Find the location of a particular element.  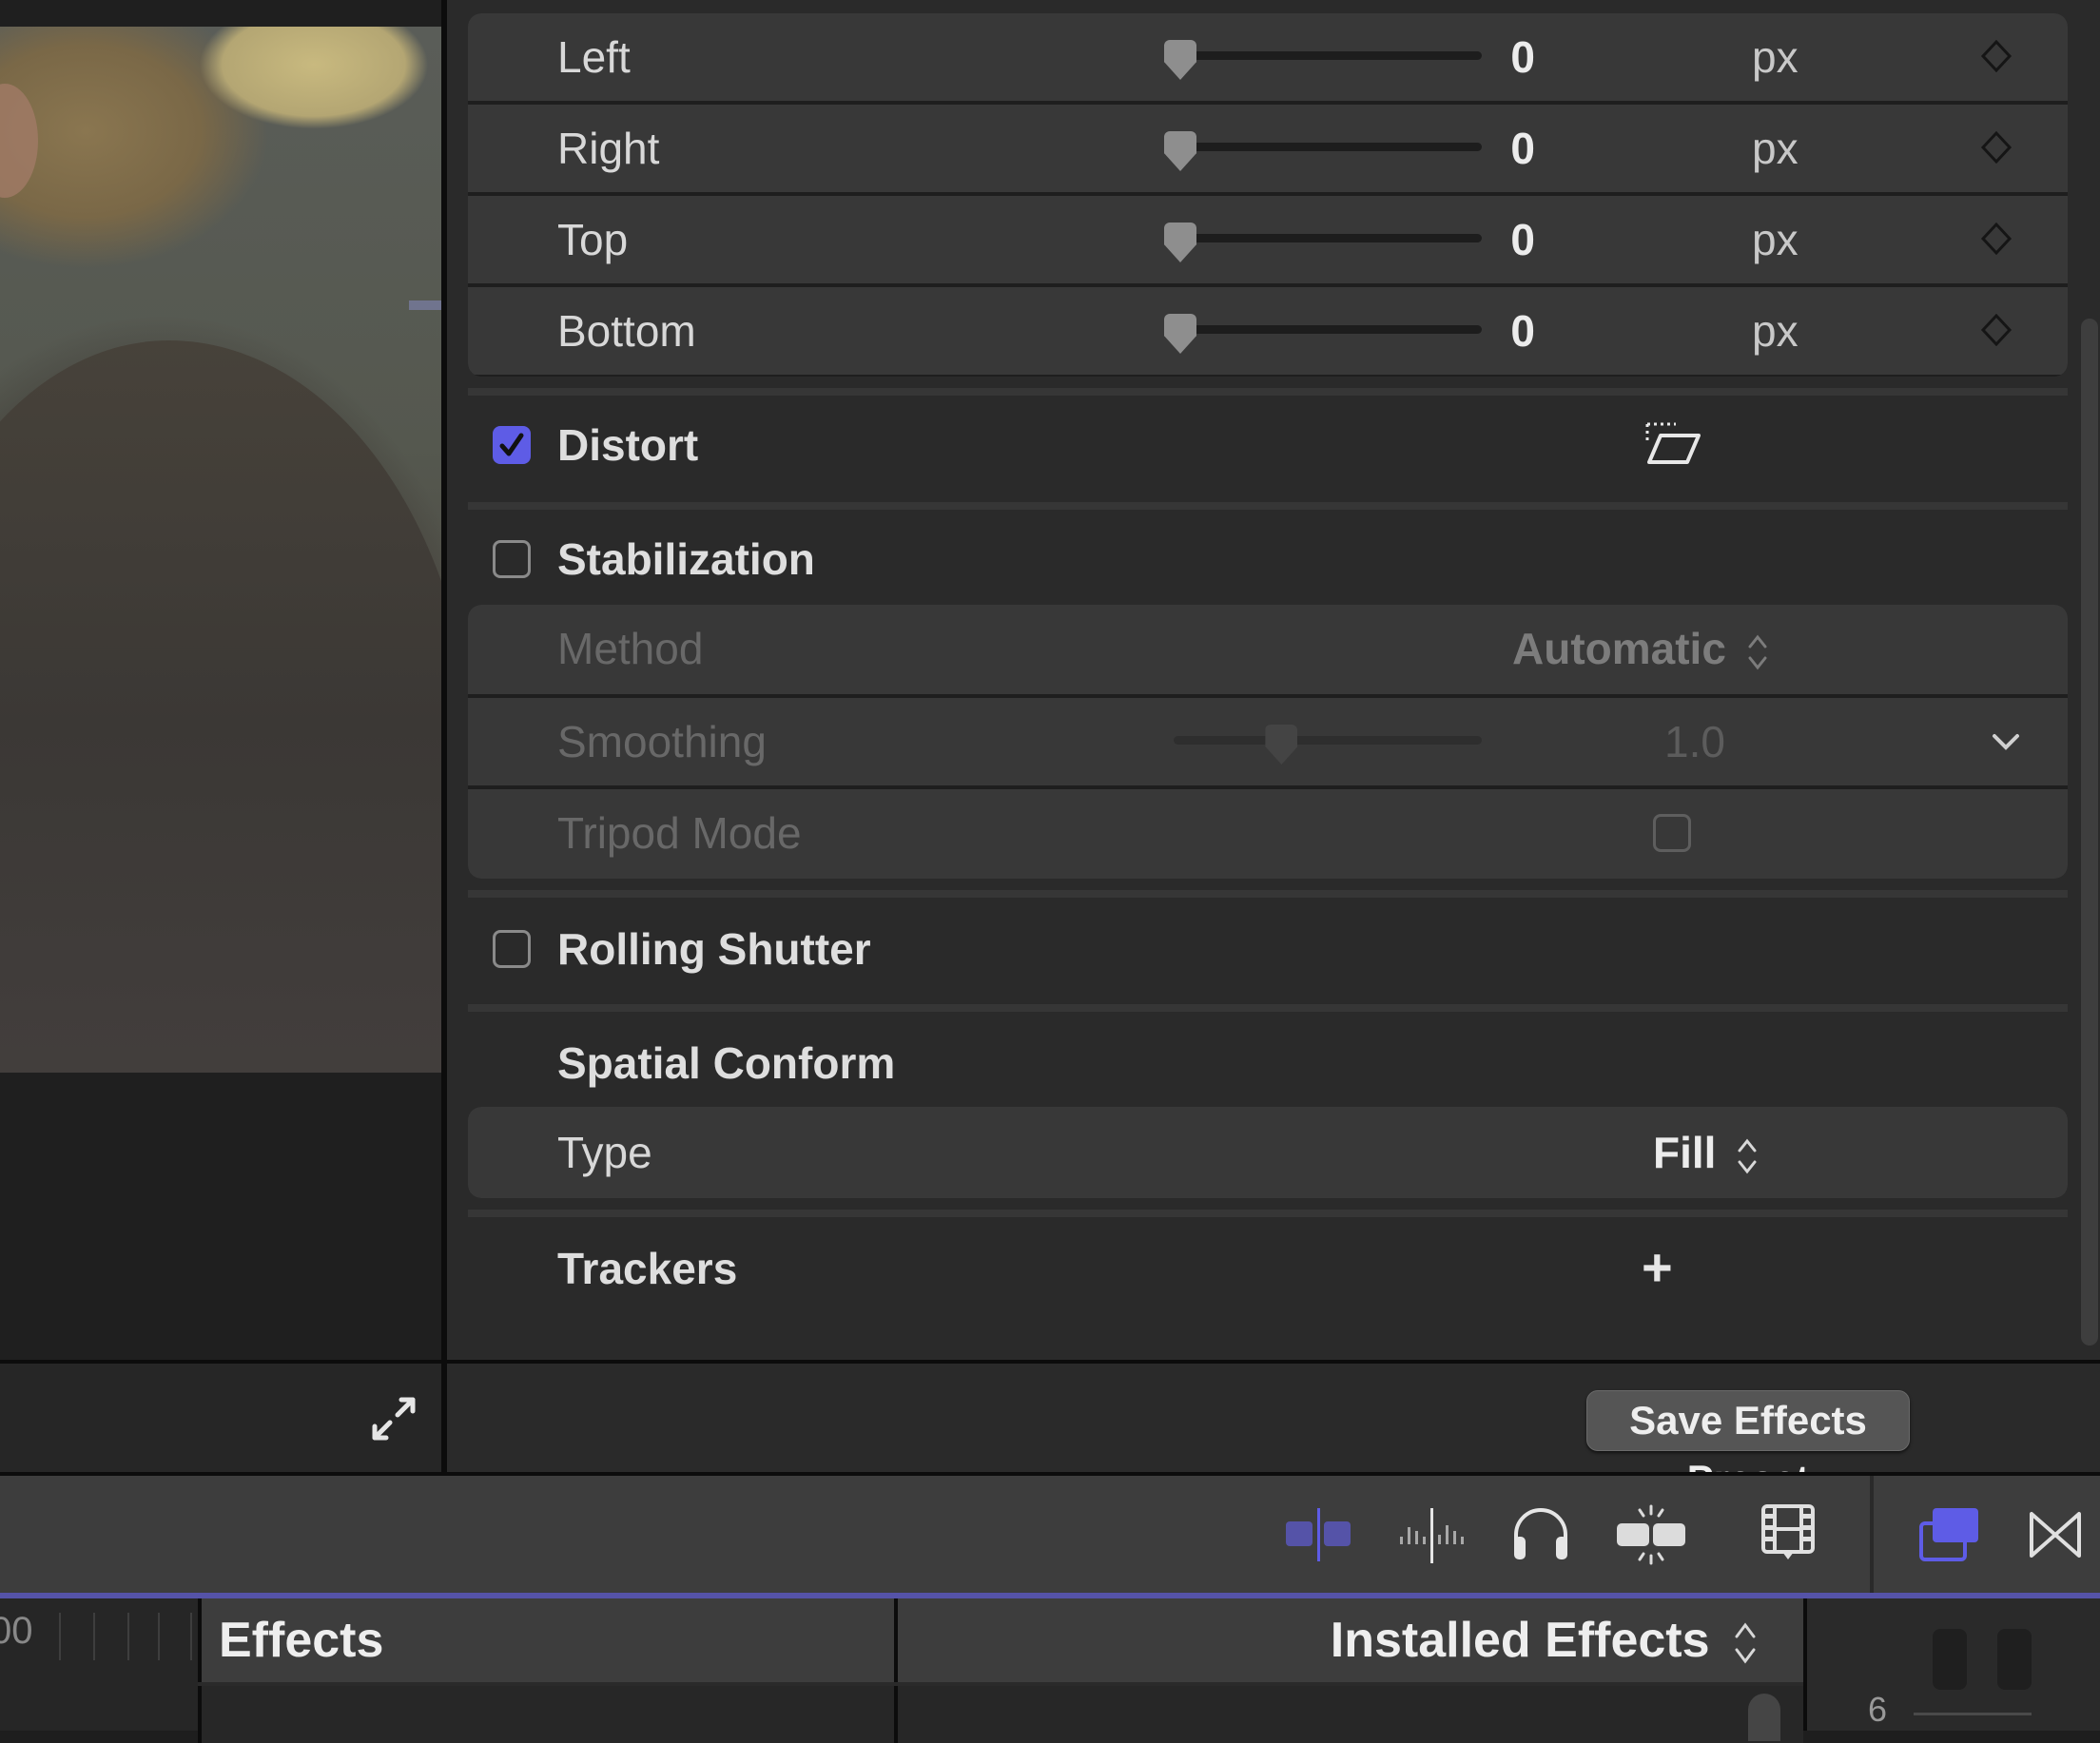

smoothing-slider-thumb is located at coordinates (1281, 745).